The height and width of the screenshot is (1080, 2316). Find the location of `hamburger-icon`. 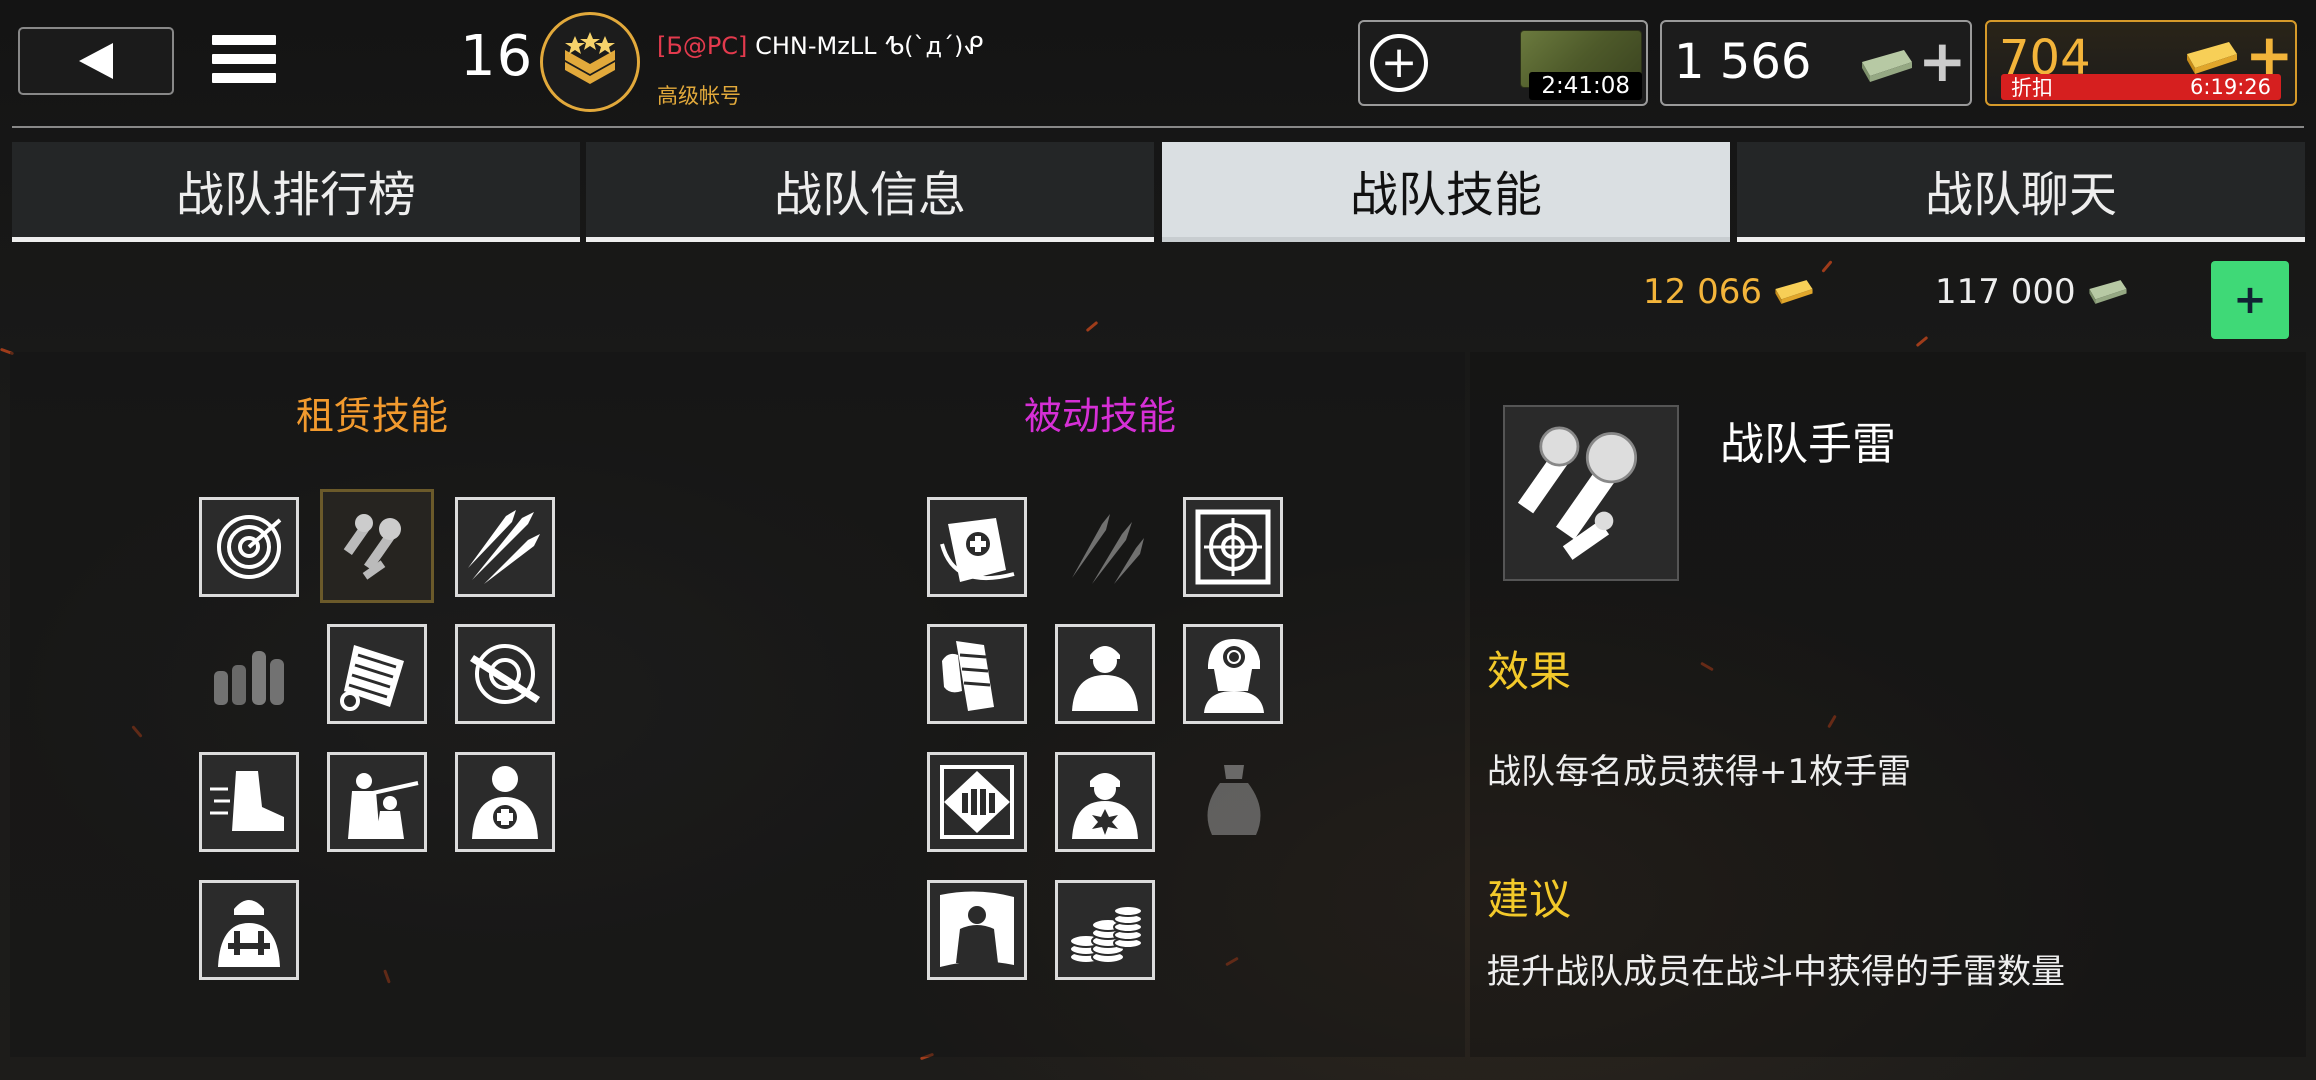

hamburger-icon is located at coordinates (244, 40).